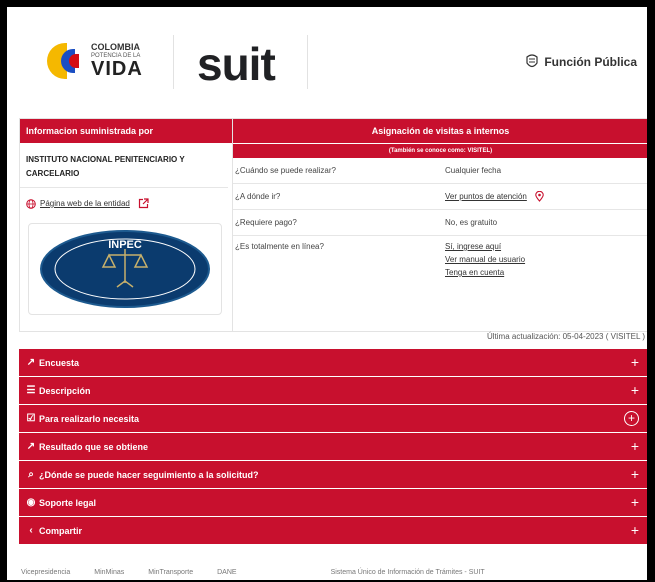 The width and height of the screenshot is (655, 582). What do you see at coordinates (546, 196) in the screenshot?
I see `row-value: Ver puntos de atención` at bounding box center [546, 196].